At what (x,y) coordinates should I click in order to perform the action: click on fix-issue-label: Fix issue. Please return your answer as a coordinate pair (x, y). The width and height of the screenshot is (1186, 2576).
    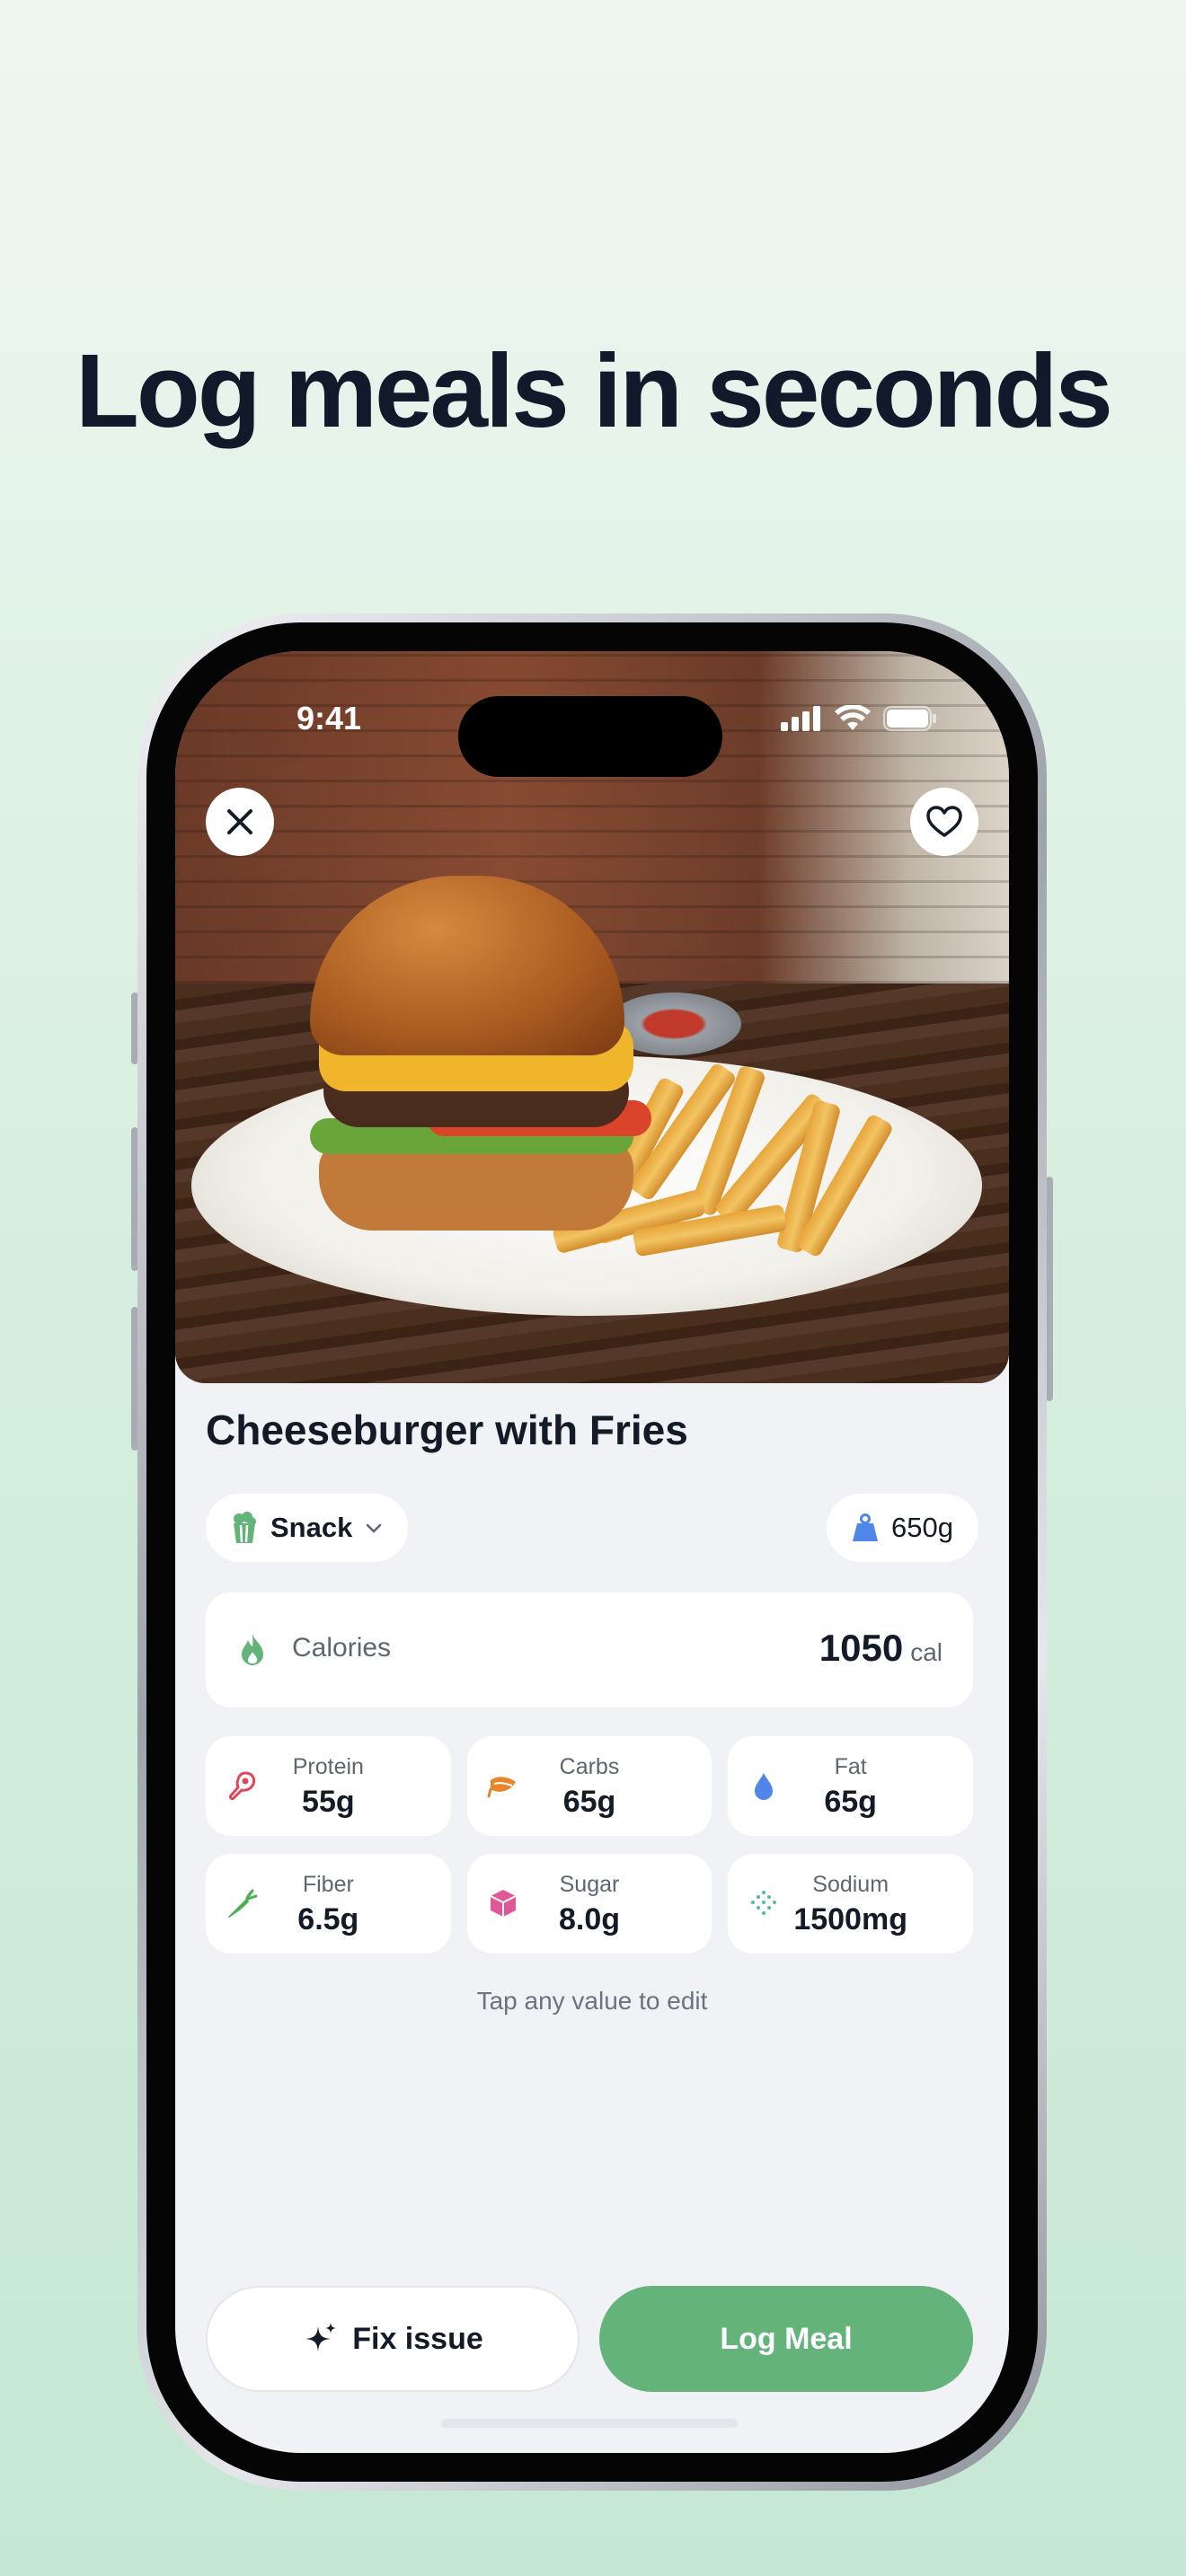
    Looking at the image, I should click on (417, 2338).